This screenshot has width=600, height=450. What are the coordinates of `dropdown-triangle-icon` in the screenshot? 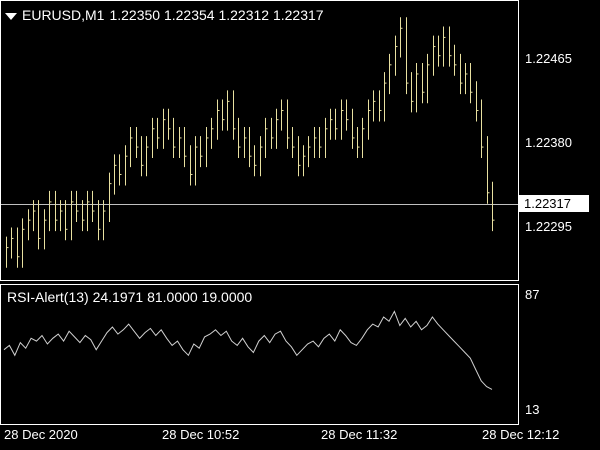 It's located at (11, 16).